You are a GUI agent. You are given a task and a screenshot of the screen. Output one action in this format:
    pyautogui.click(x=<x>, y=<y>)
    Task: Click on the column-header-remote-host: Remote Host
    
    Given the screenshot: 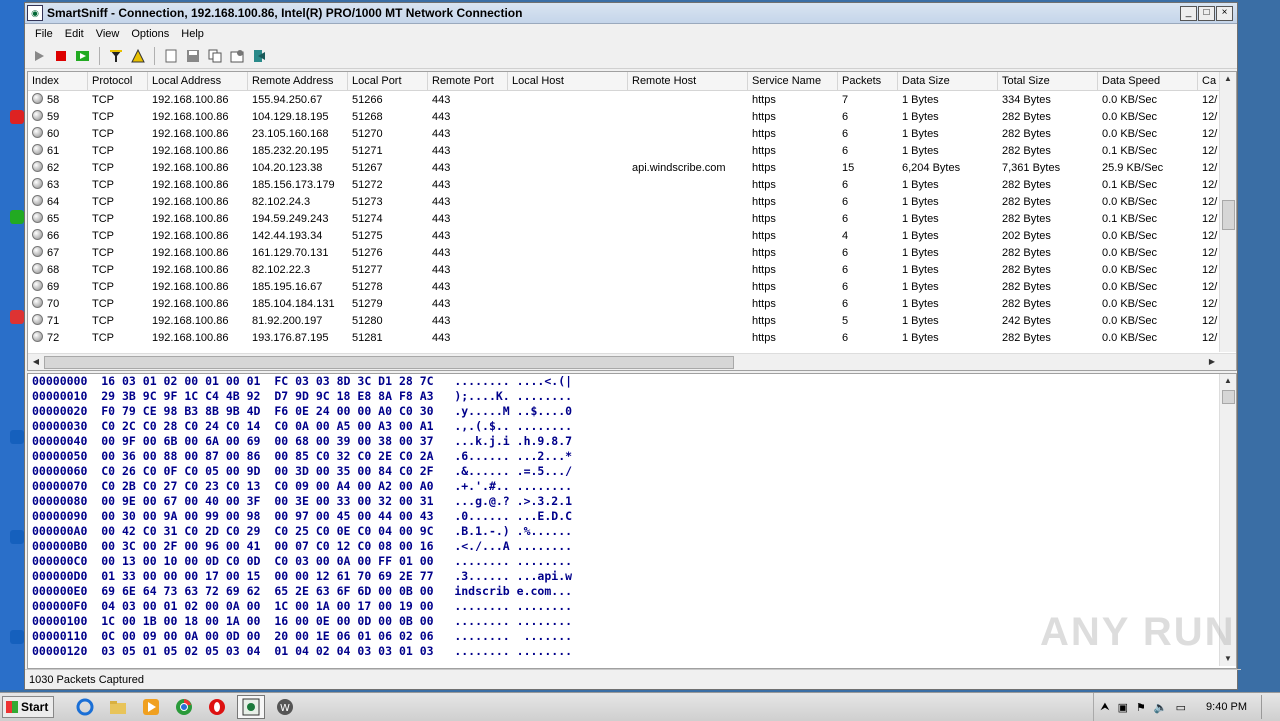 What is the action you would take?
    pyautogui.click(x=688, y=81)
    